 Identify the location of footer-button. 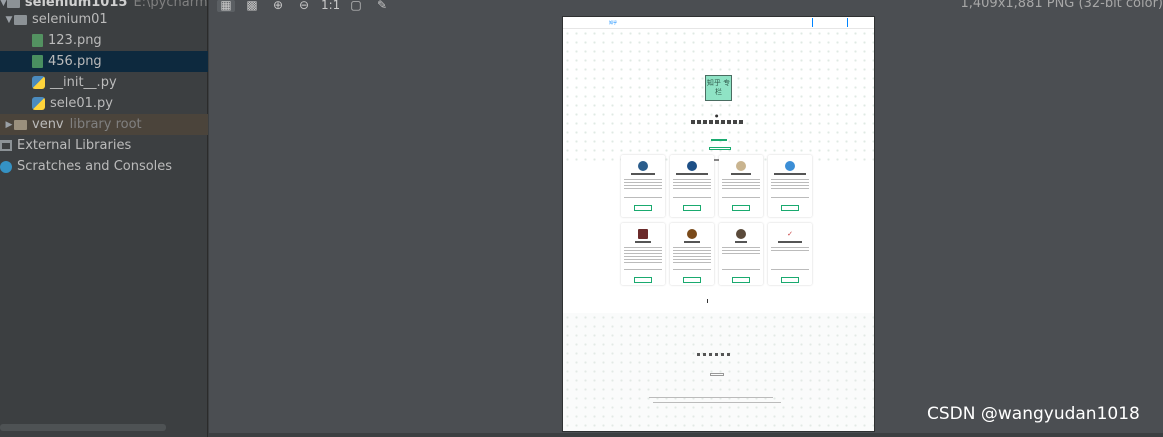
(717, 374).